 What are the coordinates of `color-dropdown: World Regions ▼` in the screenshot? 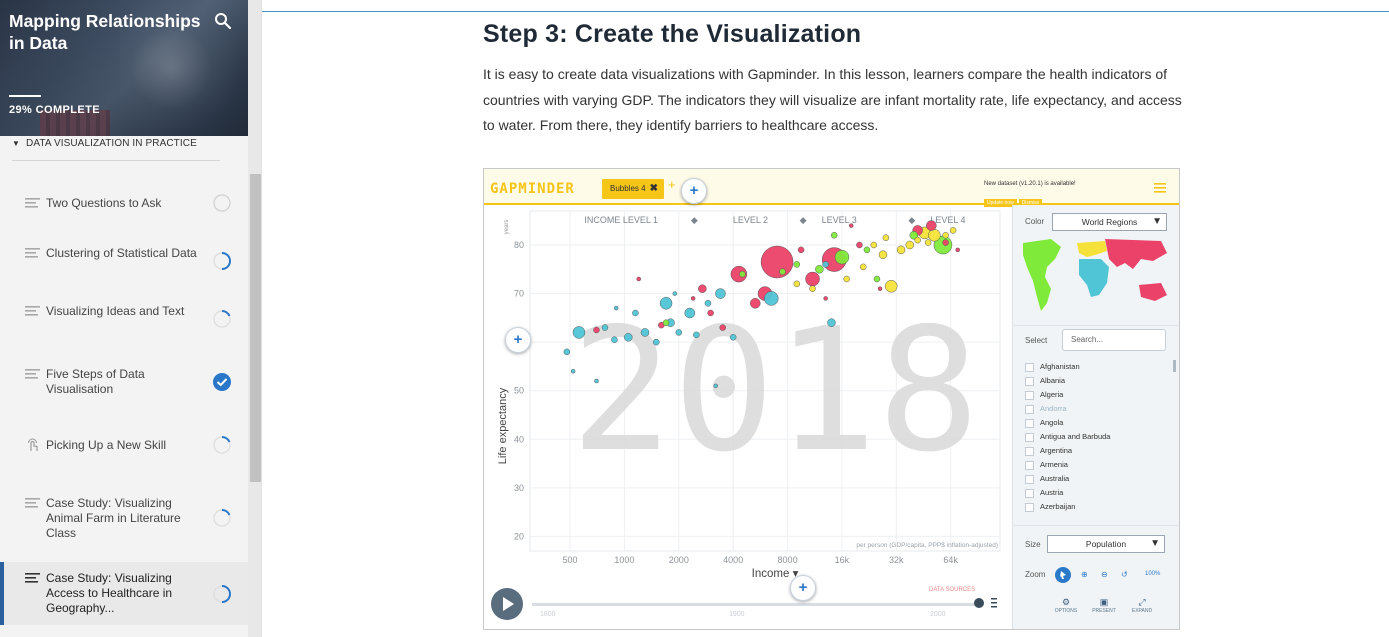 It's located at (1109, 222).